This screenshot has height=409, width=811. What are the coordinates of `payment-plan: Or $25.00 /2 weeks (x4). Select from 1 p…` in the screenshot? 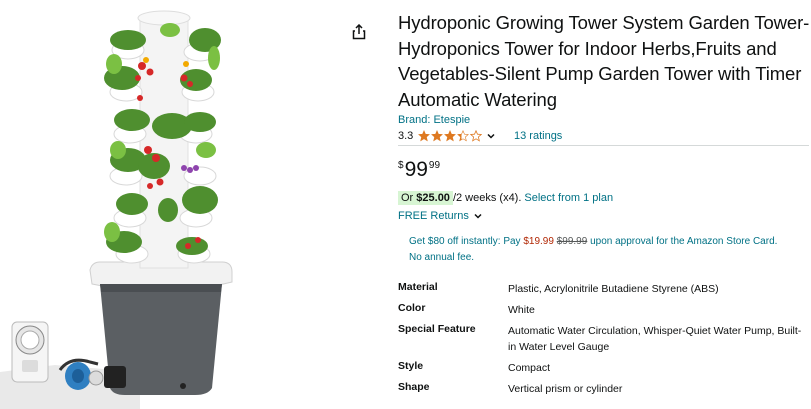 It's located at (505, 197).